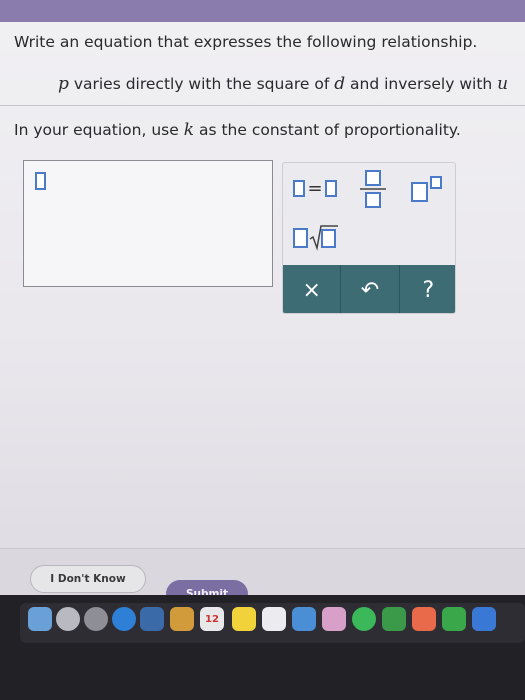  Describe the element at coordinates (394, 619) in the screenshot. I see `facetime-icon` at that location.